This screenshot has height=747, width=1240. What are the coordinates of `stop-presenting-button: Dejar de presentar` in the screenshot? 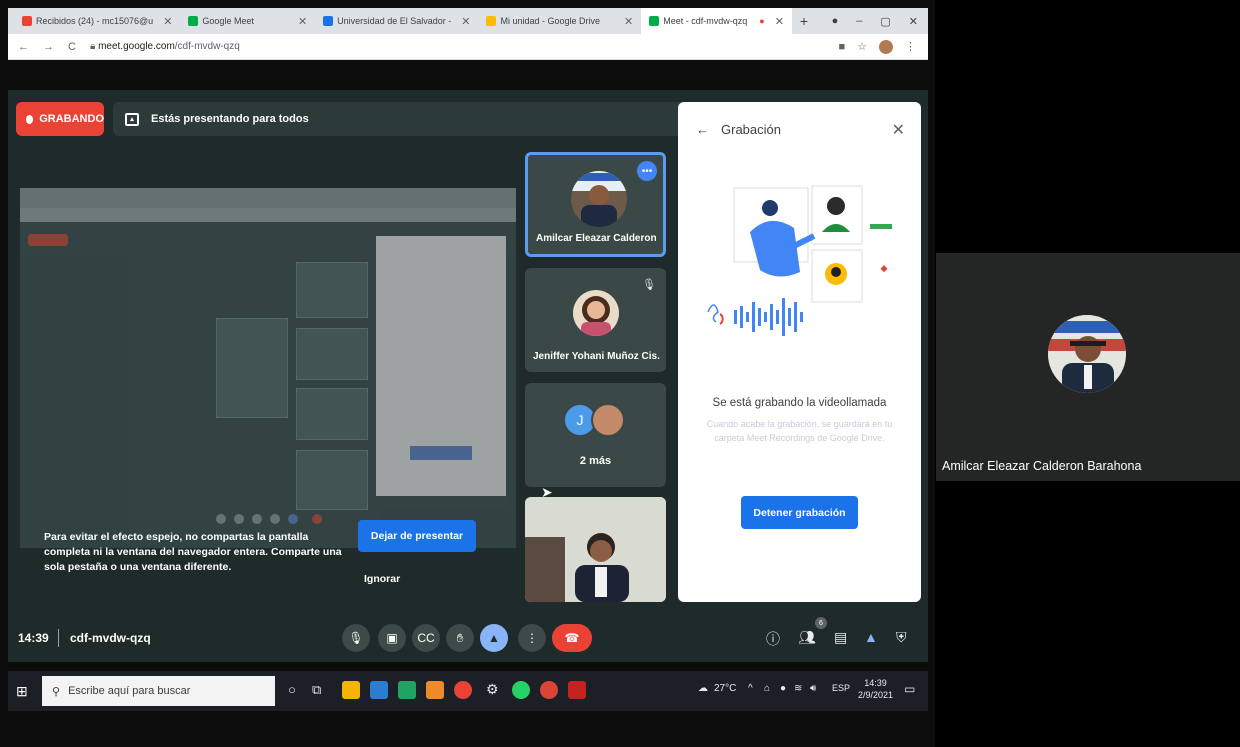 It's located at (417, 536).